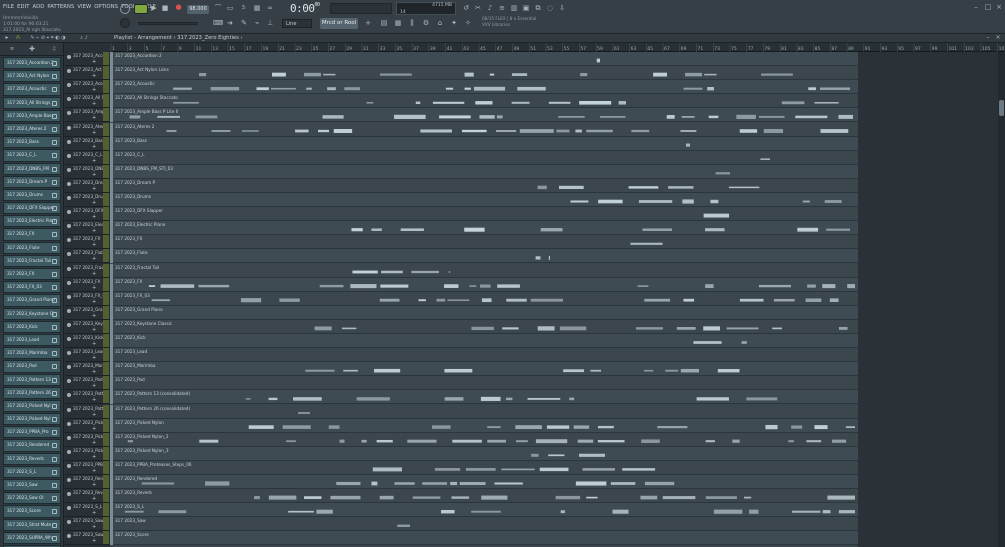 This screenshot has width=1005, height=547. What do you see at coordinates (562, 8) in the screenshot?
I see `download-icon: ⇩` at bounding box center [562, 8].